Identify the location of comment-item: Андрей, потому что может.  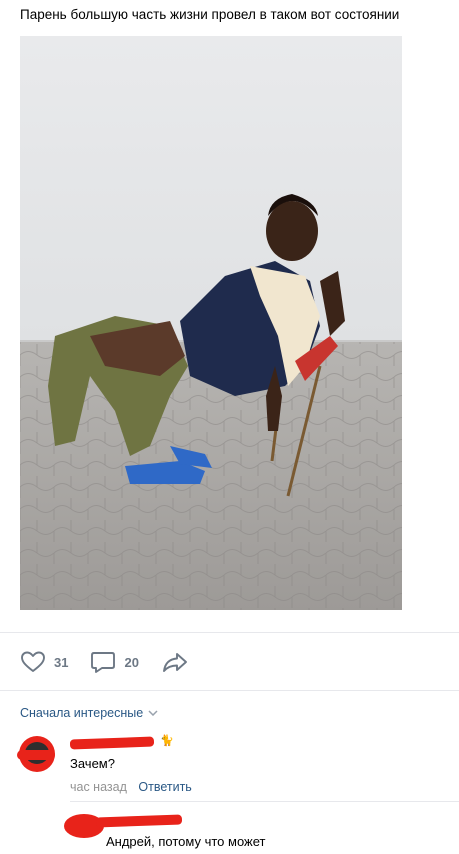
(229, 830).